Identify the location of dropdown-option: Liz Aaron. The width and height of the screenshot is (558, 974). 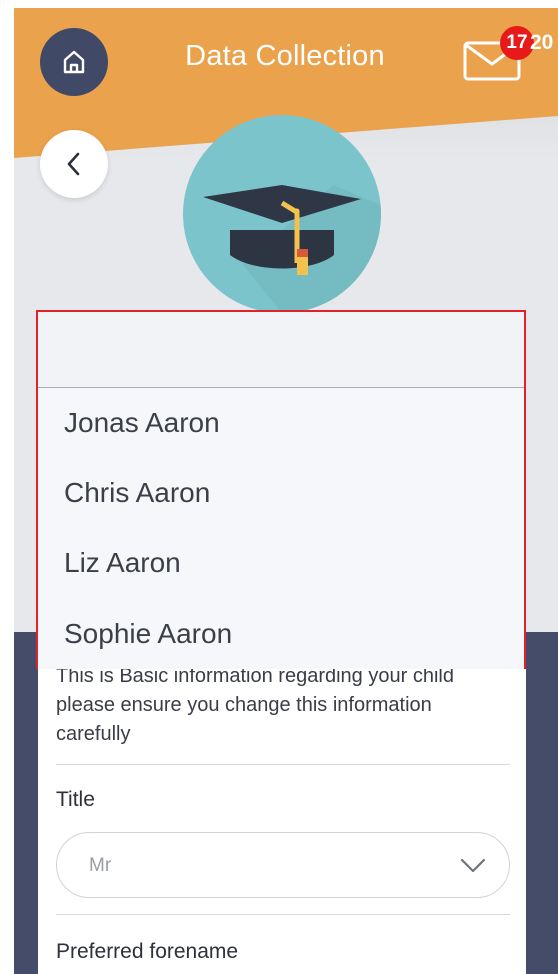
(122, 563).